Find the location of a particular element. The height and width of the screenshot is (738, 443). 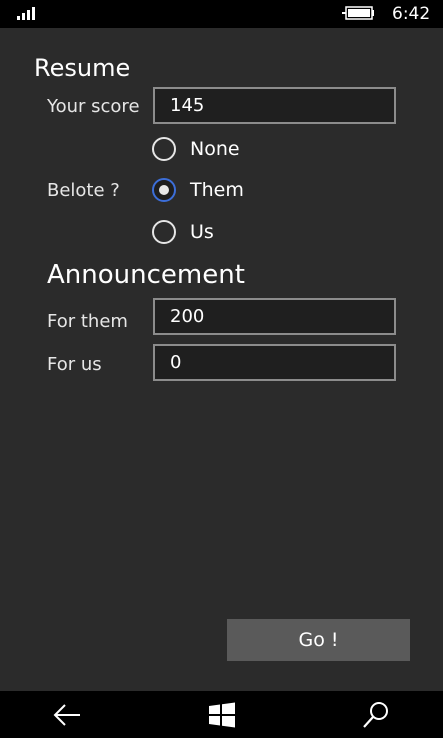

your-score-label: Your score is located at coordinates (93, 106).